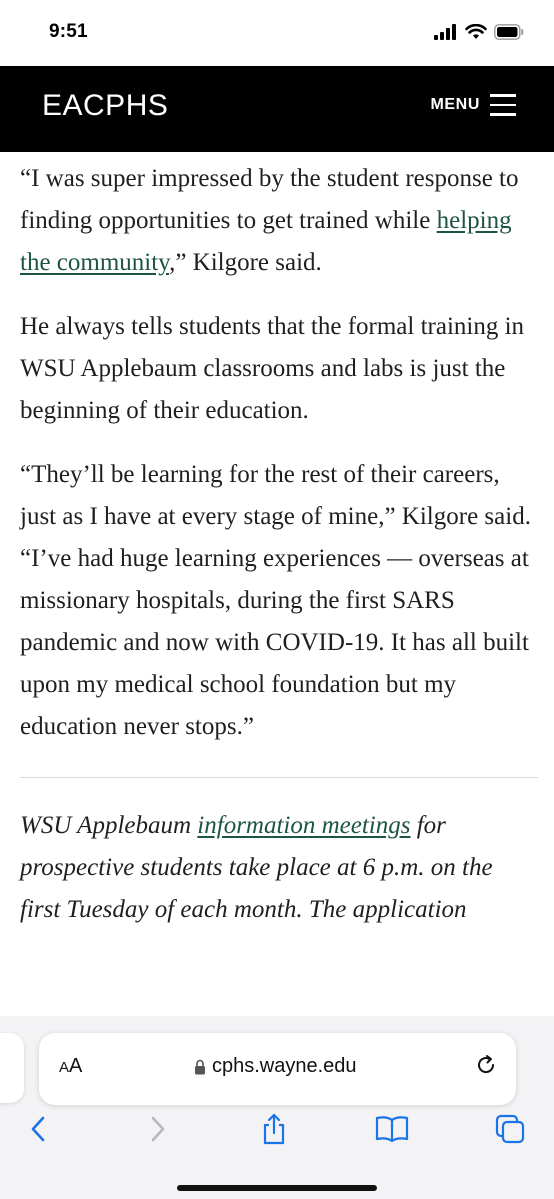 This screenshot has width=554, height=1199. Describe the element at coordinates (200, 1066) in the screenshot. I see `lock-icon` at that location.